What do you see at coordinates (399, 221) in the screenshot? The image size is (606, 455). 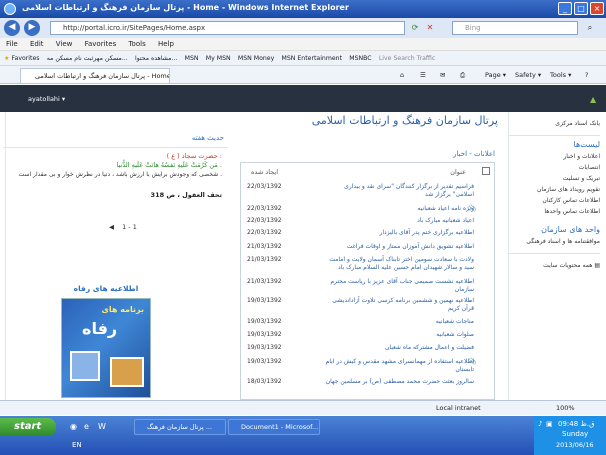 I see `announcement-title: اعیاد شعبانیه مبارک باد` at bounding box center [399, 221].